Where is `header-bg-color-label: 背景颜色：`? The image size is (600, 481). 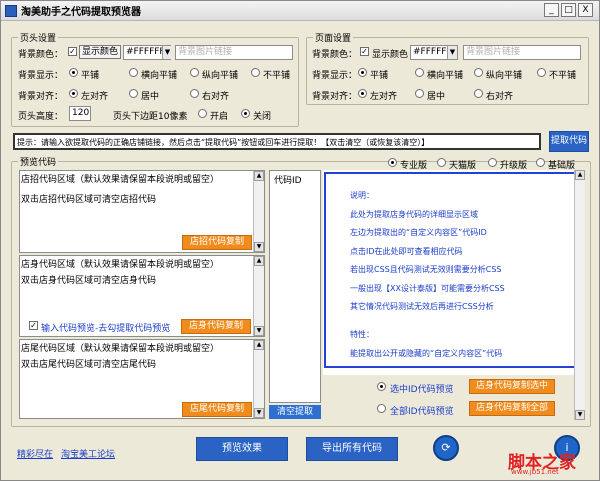
header-bg-color-label: 背景颜色： is located at coordinates (41, 55).